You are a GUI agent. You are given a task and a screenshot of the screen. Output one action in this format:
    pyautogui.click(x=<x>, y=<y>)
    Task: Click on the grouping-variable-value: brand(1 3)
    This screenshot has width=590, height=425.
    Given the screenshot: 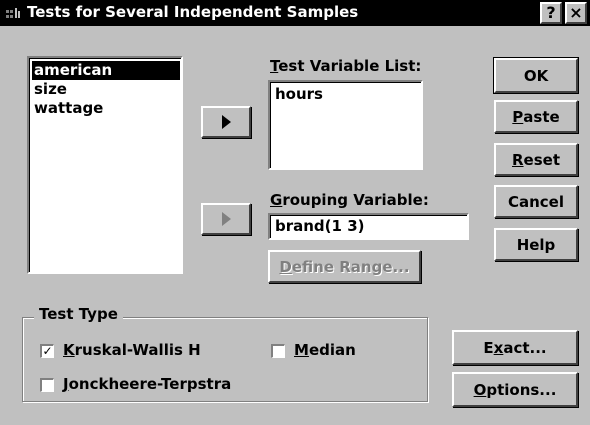 What is the action you would take?
    pyautogui.click(x=320, y=226)
    